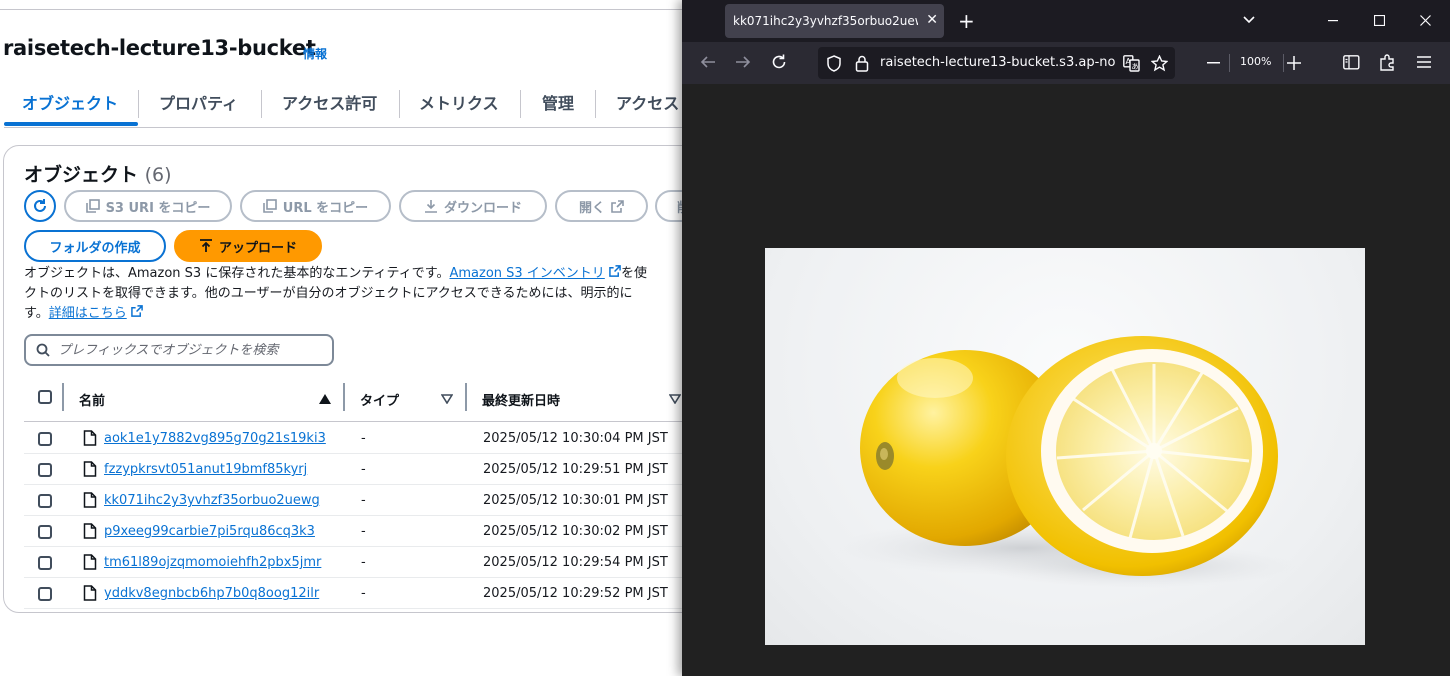 Image resolution: width=1450 pixels, height=676 pixels. What do you see at coordinates (198, 106) in the screenshot?
I see `tab-properties: プロパティ` at bounding box center [198, 106].